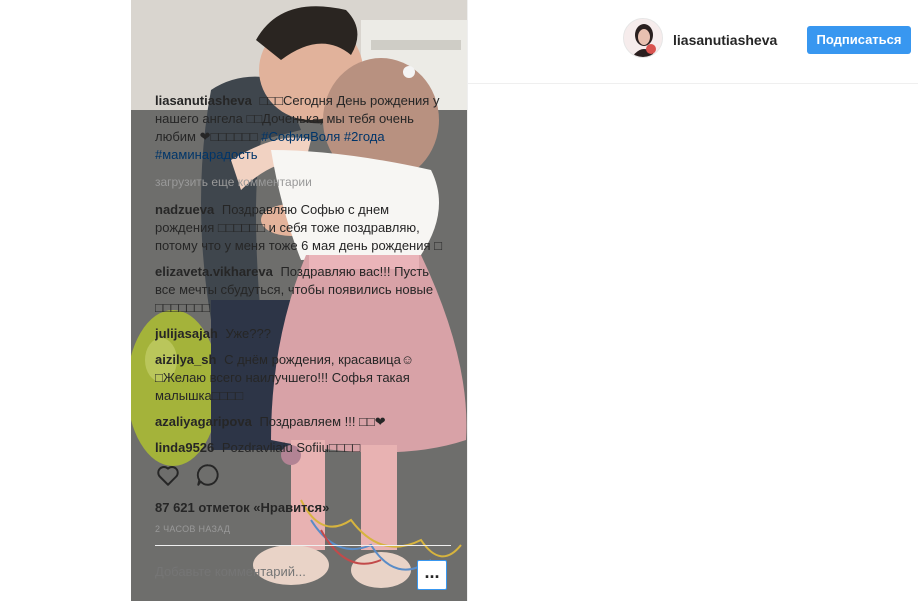 The width and height of the screenshot is (918, 601). Describe the element at coordinates (203, 421) in the screenshot. I see `comment-username: azaliyagaripova` at that location.